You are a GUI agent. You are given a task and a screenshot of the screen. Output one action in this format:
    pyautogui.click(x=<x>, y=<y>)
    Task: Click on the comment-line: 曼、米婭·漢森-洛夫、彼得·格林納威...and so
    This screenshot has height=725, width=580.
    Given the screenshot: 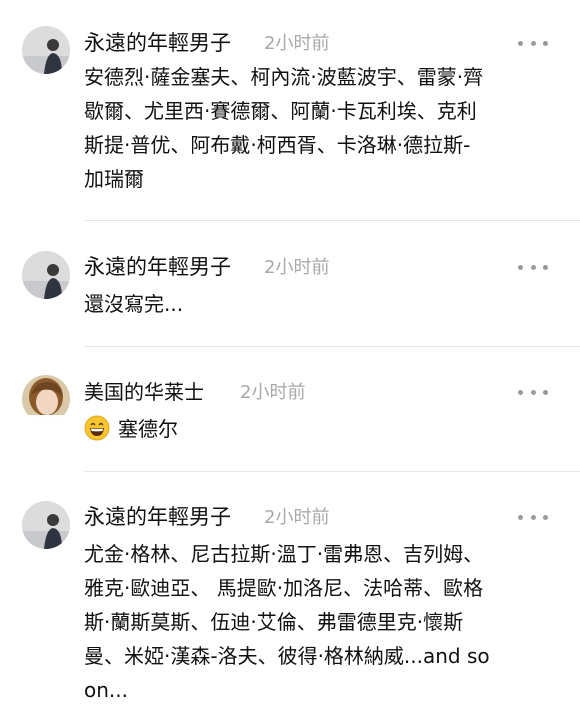 What is the action you would take?
    pyautogui.click(x=287, y=656)
    